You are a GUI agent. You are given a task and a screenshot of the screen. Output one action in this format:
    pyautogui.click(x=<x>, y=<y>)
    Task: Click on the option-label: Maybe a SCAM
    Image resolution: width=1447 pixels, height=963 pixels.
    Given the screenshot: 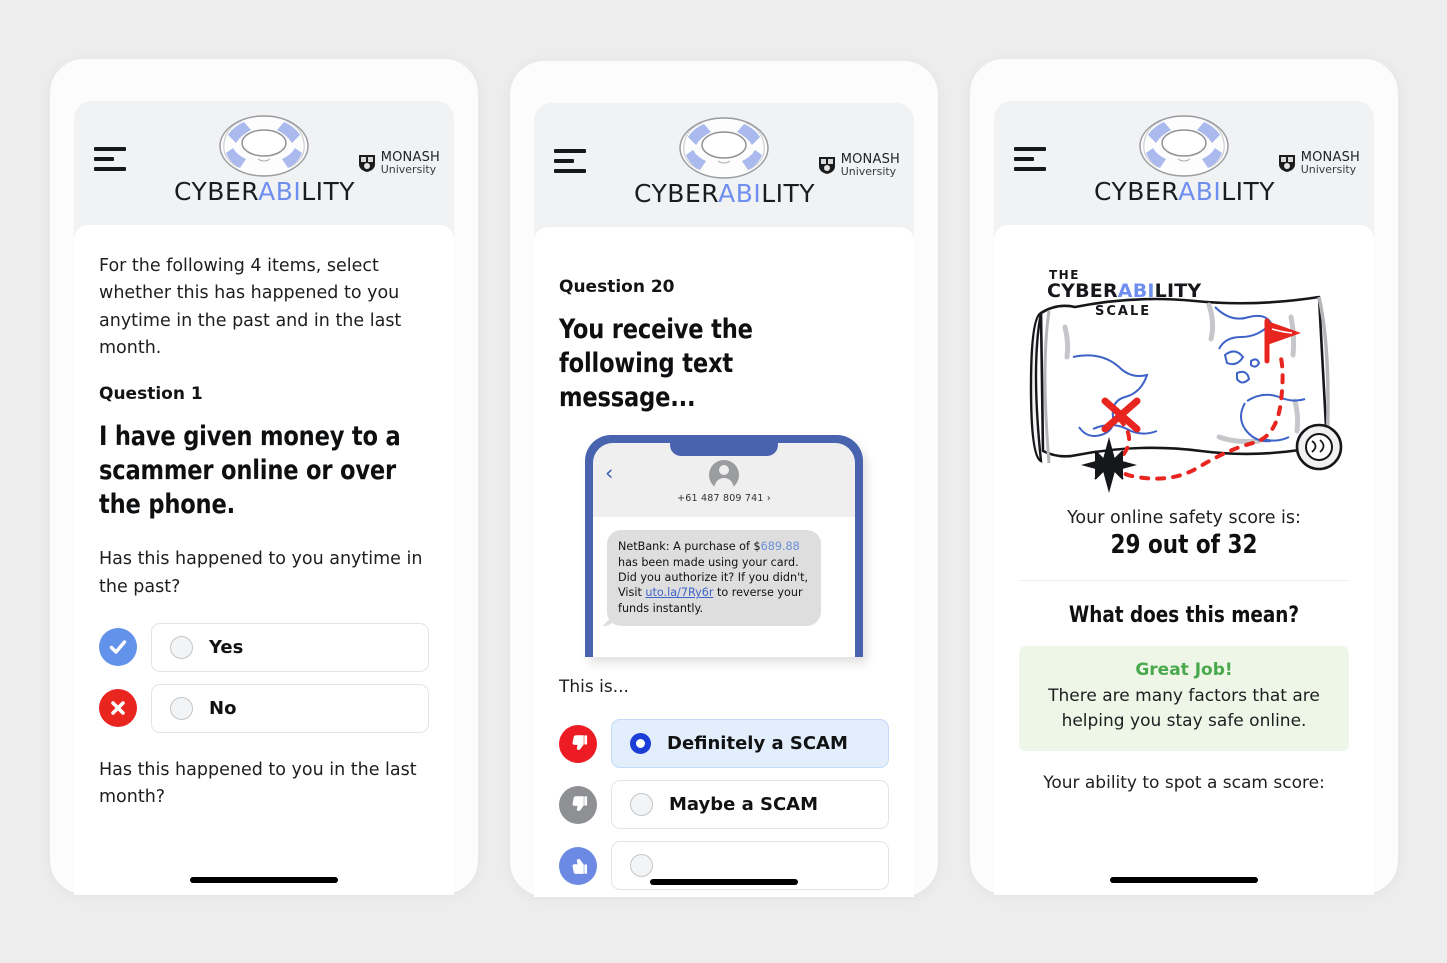 What is the action you would take?
    pyautogui.click(x=744, y=805)
    